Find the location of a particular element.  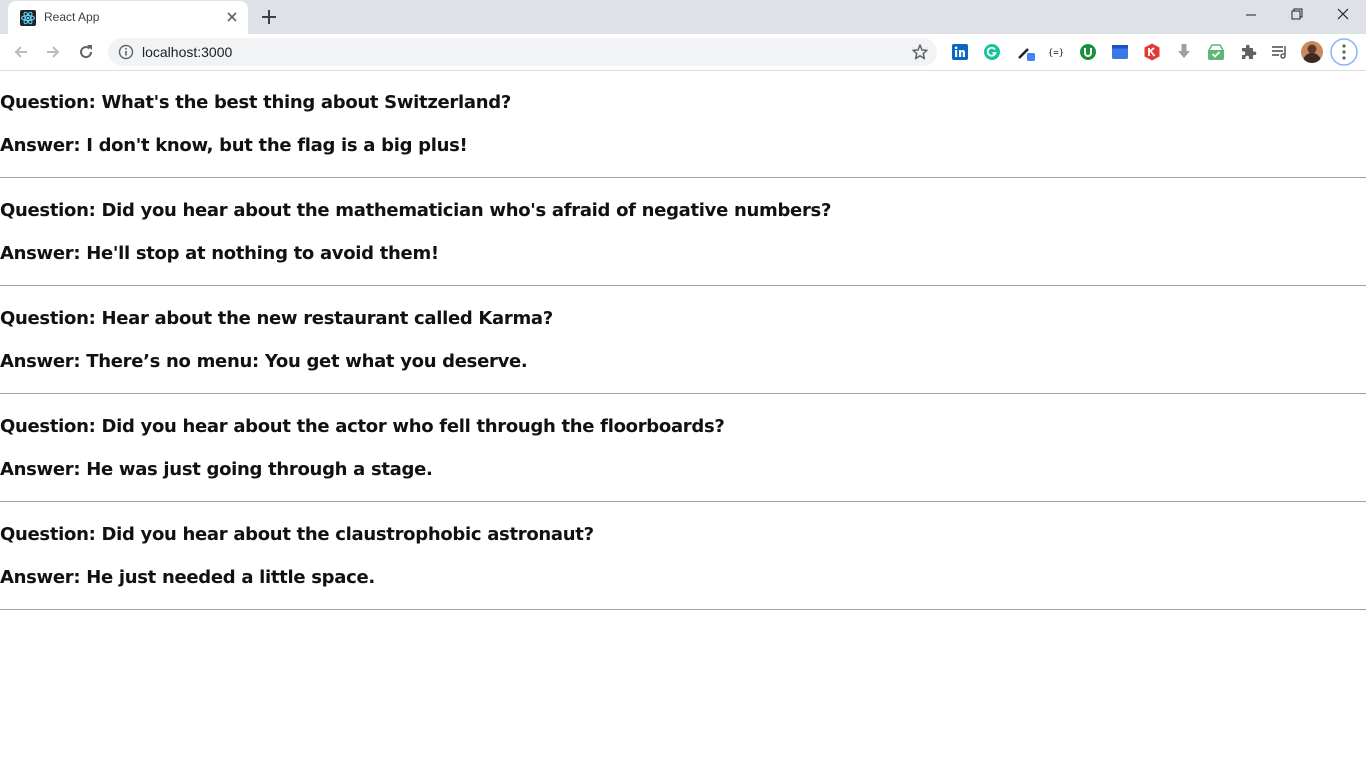

avatar is located at coordinates (1312, 52).